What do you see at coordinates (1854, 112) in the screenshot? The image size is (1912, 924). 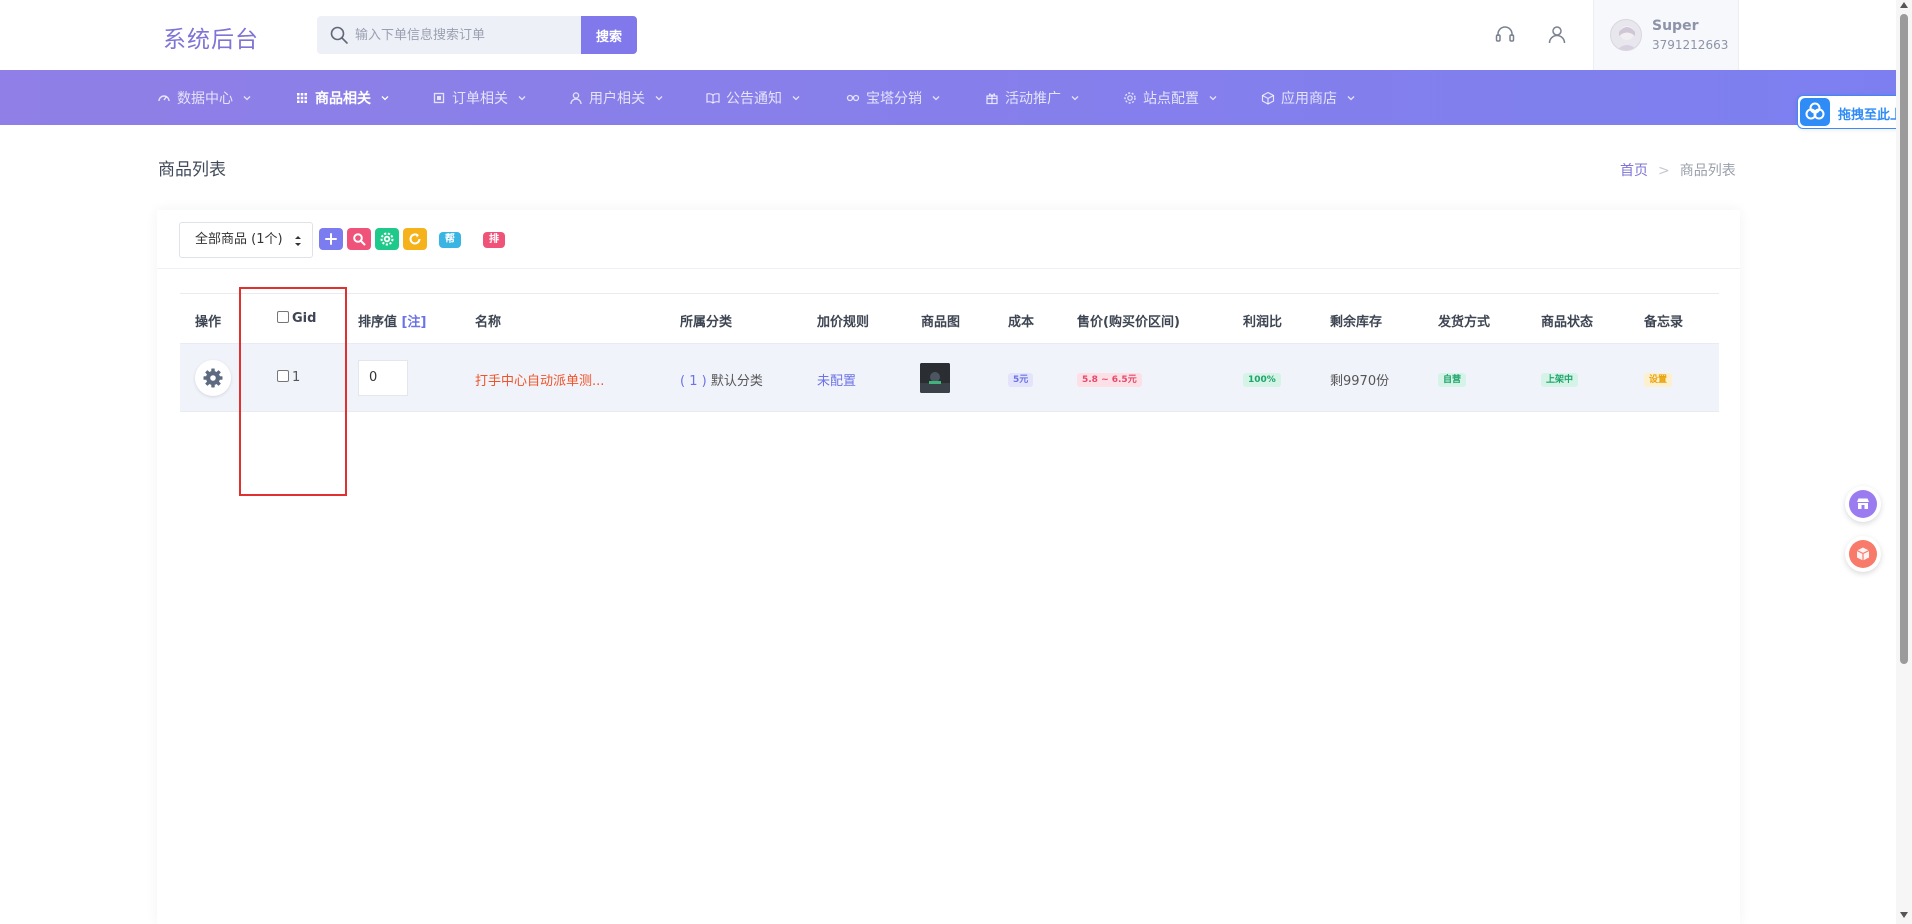 I see `upload-drop-widget: 拖拽至此上传` at bounding box center [1854, 112].